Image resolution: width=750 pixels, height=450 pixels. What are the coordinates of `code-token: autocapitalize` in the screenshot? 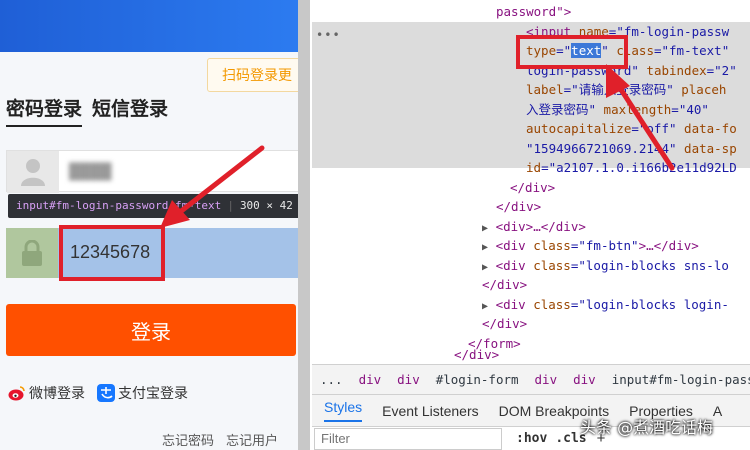 It's located at (579, 128).